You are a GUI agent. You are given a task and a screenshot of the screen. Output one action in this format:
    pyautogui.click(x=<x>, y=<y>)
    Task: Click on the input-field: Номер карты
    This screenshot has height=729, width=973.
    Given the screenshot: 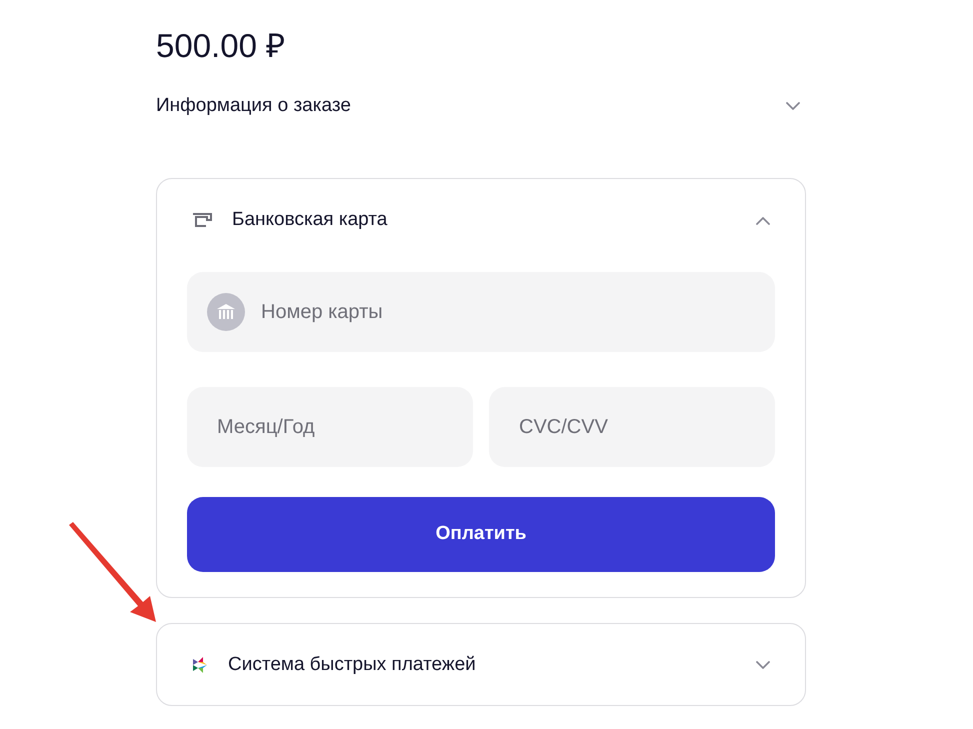 What is the action you would take?
    pyautogui.click(x=481, y=312)
    